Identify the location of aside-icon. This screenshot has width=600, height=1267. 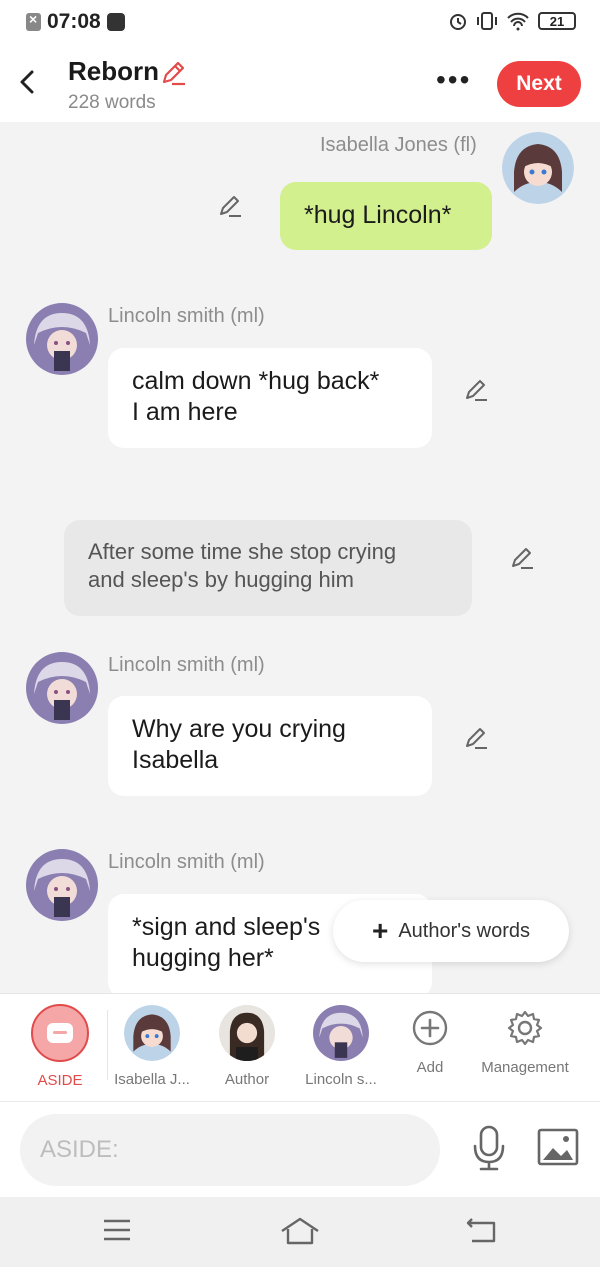
(60, 1033).